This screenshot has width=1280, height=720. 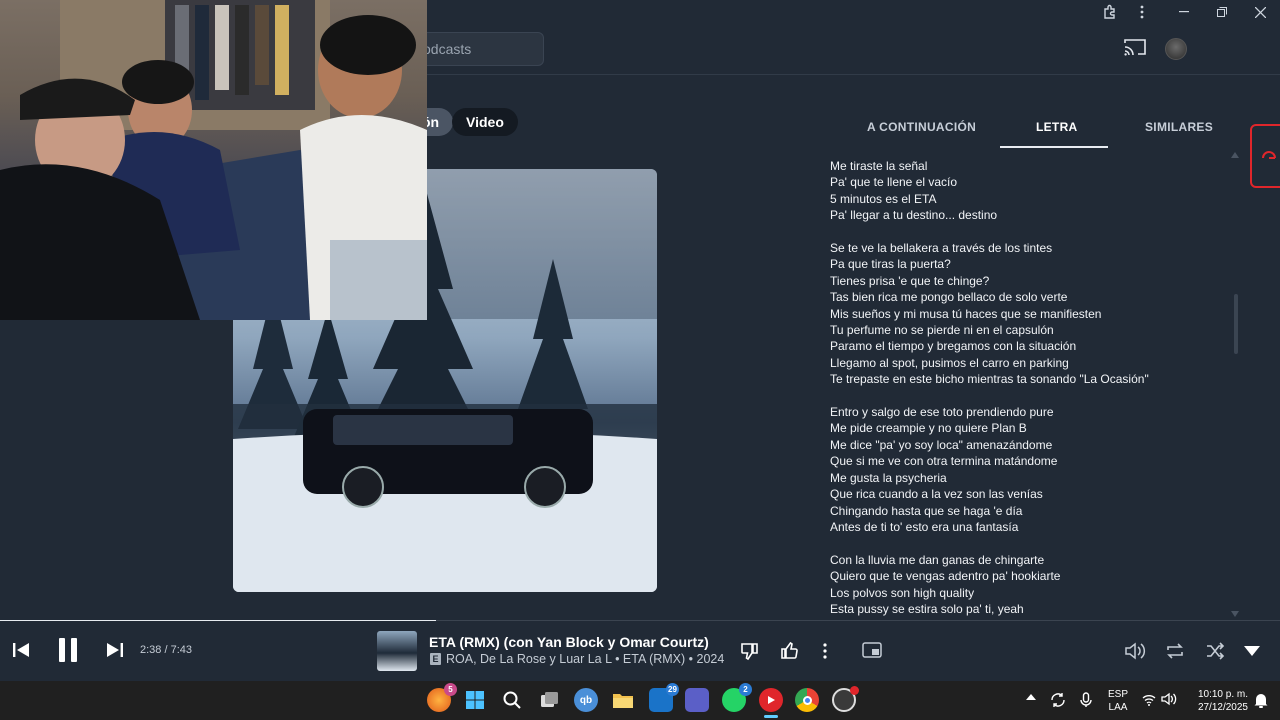 I want to click on firefox-icon: 5, so click(x=442, y=697).